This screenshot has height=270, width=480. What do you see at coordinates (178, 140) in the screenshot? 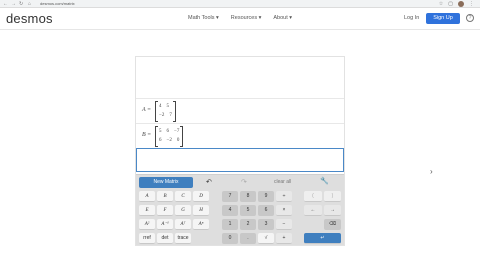
I see `matrix-cell: 0` at bounding box center [178, 140].